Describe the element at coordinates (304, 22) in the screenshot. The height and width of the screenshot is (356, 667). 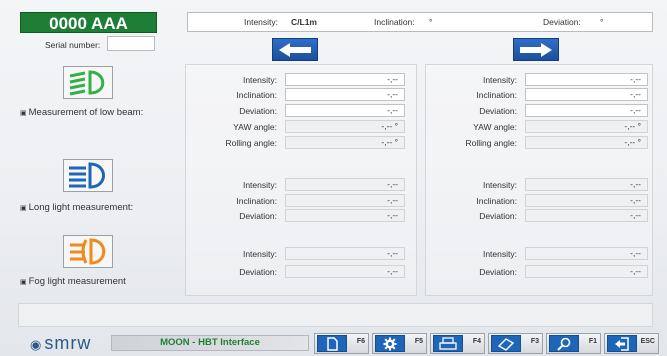
I see `status-intensity-value: C/L1m` at that location.